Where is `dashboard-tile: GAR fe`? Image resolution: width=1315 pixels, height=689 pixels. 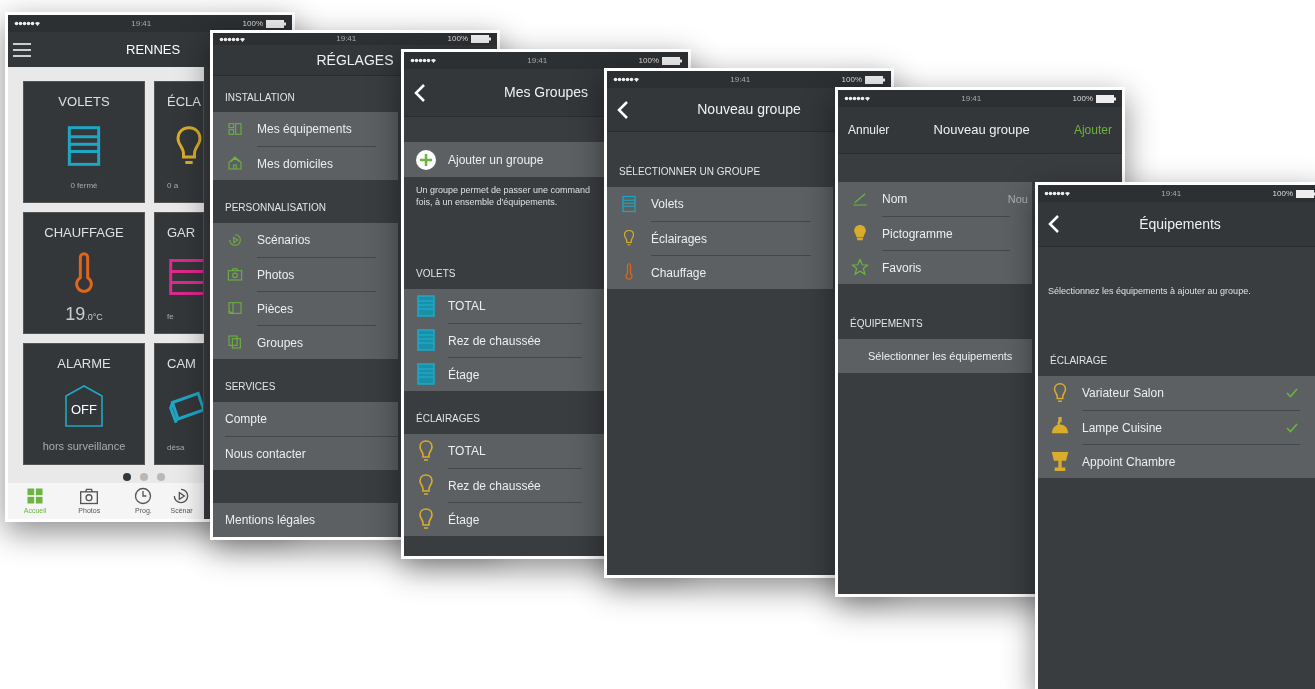
dashboard-tile: GAR fe is located at coordinates (179, 273).